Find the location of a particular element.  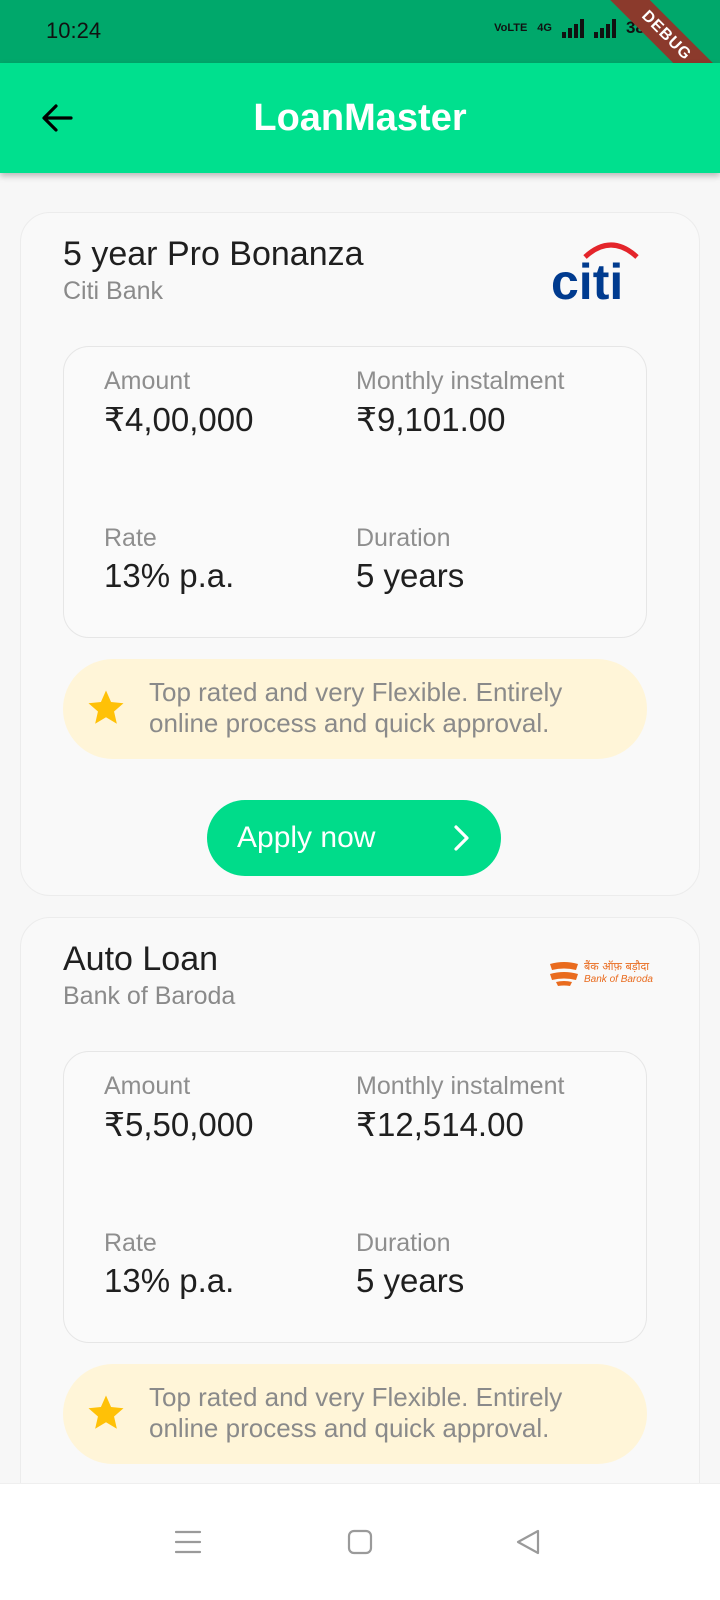

home-icon is located at coordinates (360, 1542).